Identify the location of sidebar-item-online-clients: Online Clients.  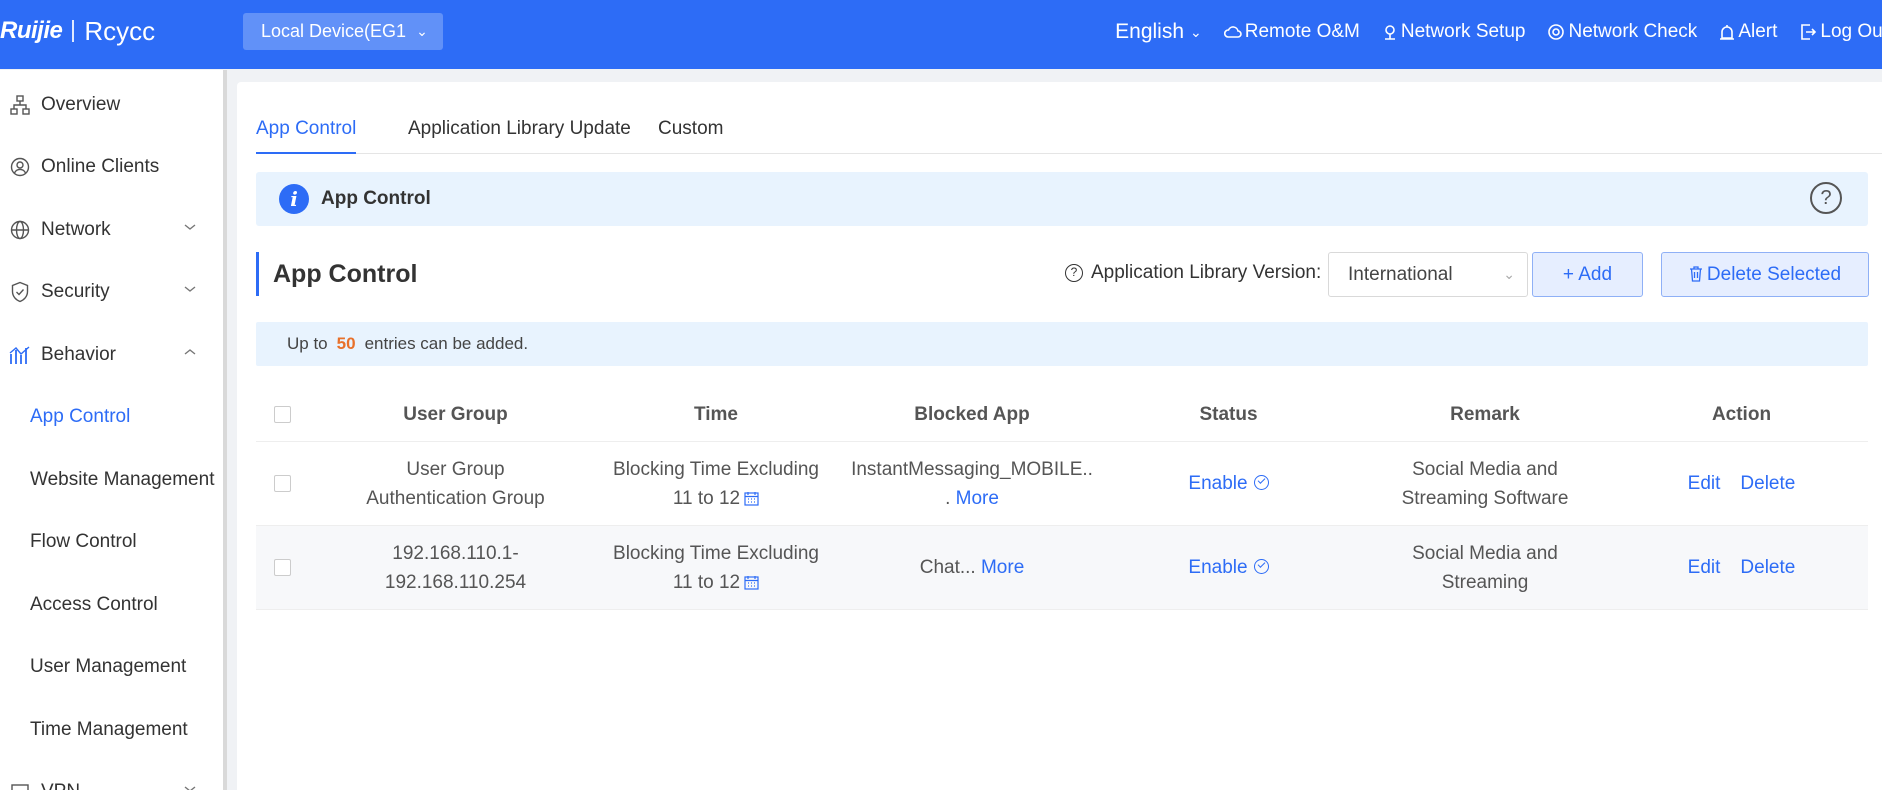
(111, 167).